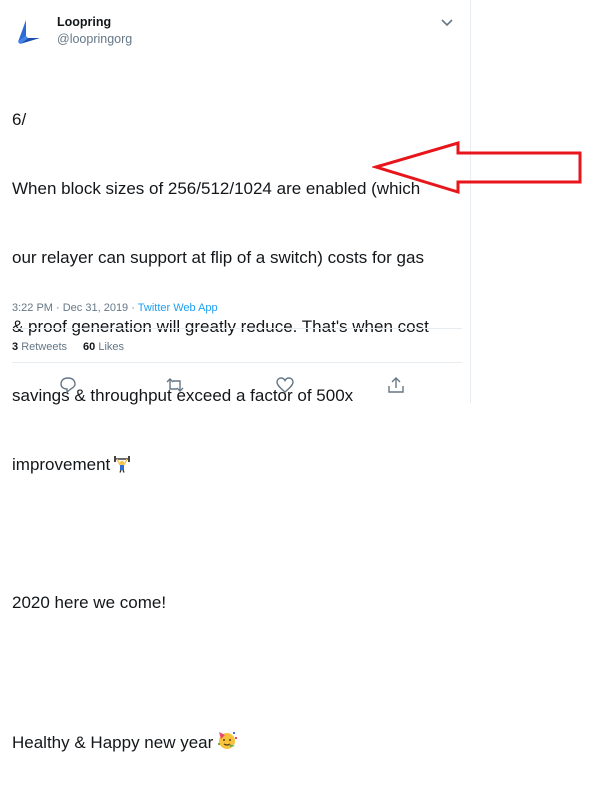 This screenshot has width=599, height=798. I want to click on author-handle: @loopringorg, so click(94, 39).